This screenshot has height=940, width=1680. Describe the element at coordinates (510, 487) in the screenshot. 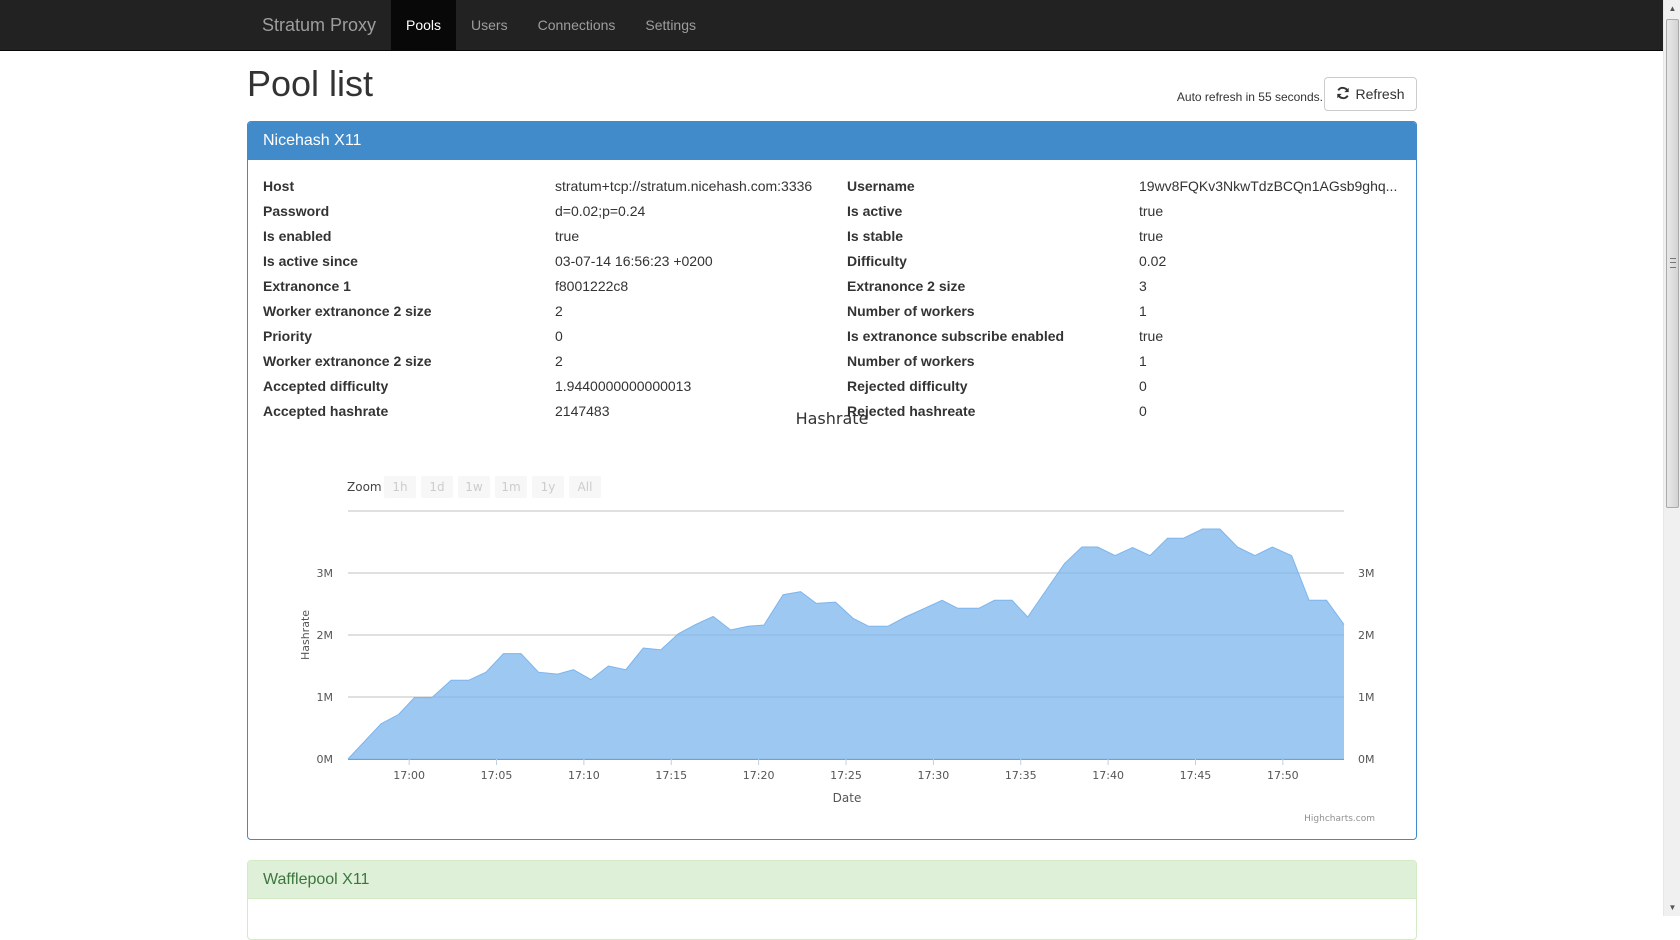

I see `zoom-button-label: 1m` at that location.